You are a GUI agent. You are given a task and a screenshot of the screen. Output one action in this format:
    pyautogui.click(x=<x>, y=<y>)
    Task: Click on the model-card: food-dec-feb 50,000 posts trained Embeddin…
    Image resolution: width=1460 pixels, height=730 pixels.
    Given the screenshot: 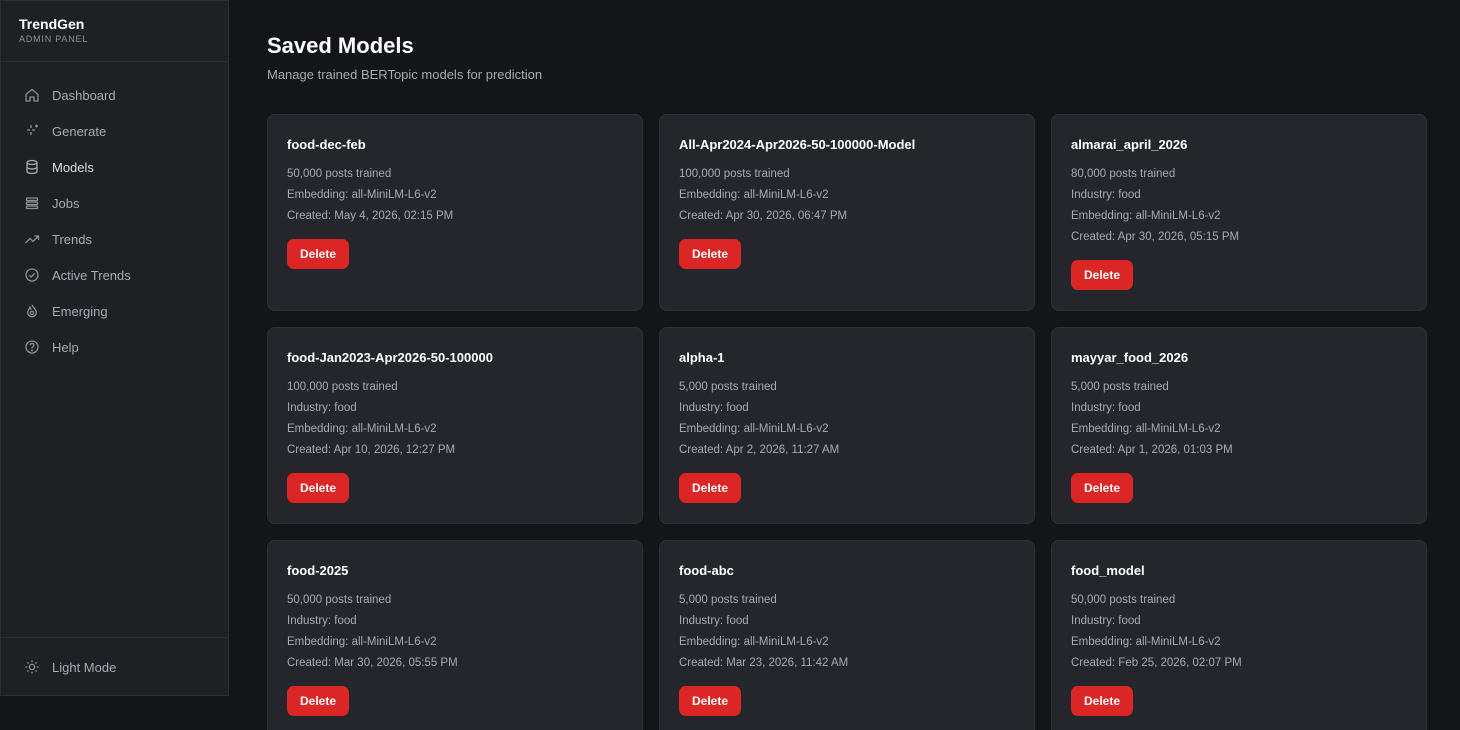 What is the action you would take?
    pyautogui.click(x=455, y=212)
    